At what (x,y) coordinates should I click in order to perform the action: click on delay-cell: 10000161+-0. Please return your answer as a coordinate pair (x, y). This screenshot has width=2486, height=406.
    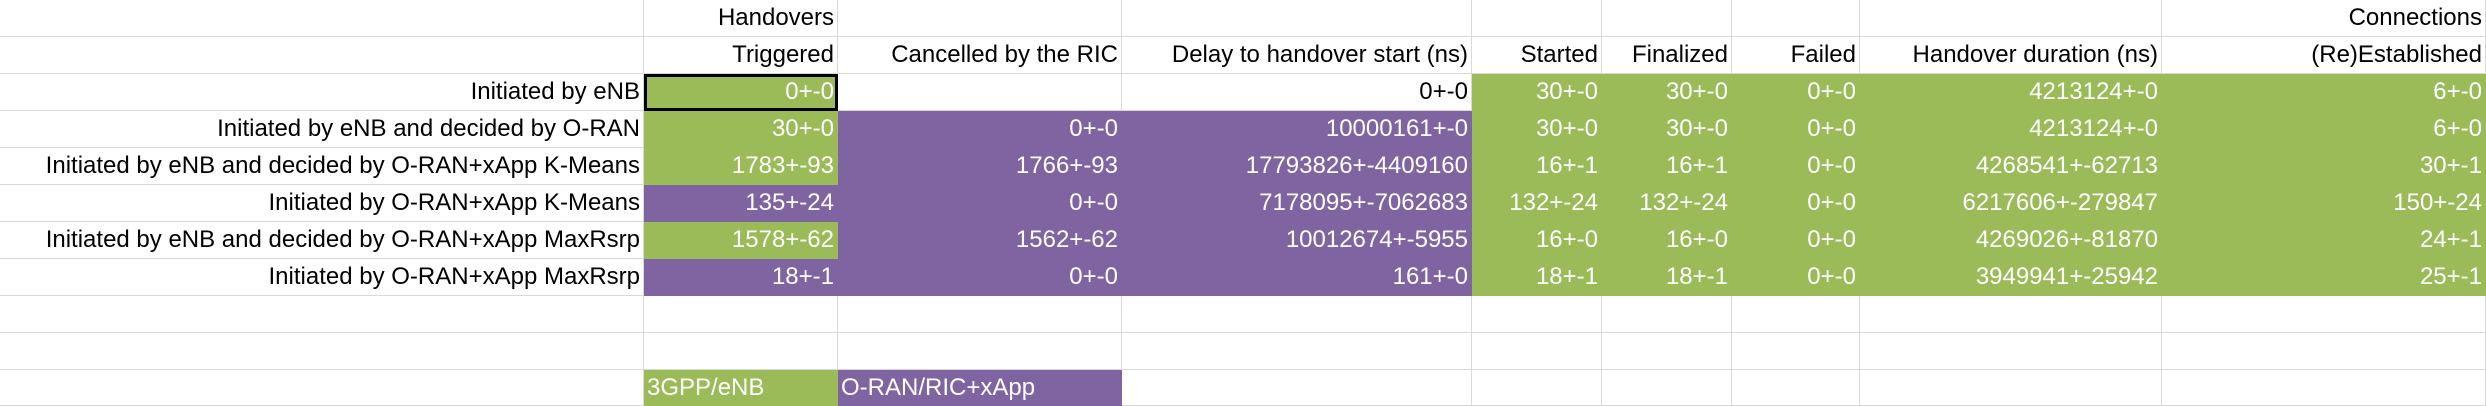
    Looking at the image, I should click on (1297, 129).